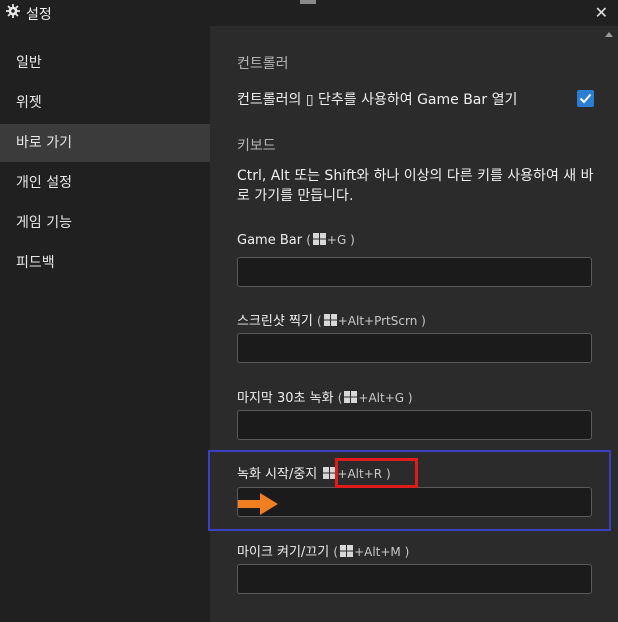  I want to click on shortcut-name: 마이크 켜기/끄기, so click(283, 552).